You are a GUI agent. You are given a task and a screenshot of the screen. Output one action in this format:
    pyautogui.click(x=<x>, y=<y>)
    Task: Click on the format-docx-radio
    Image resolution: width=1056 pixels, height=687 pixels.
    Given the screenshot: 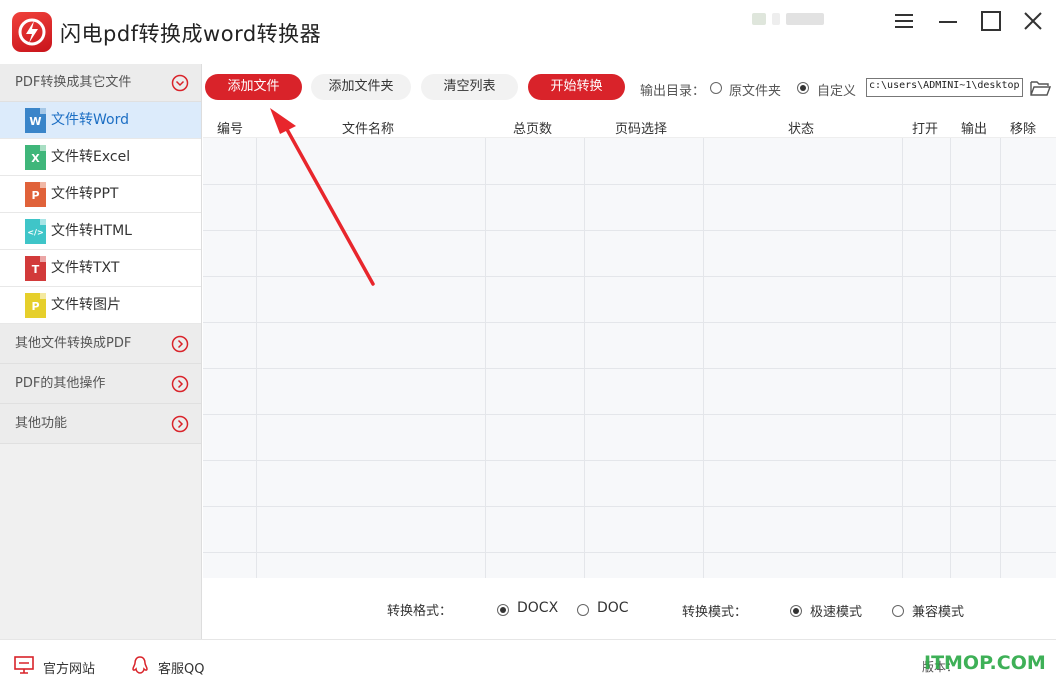 What is the action you would take?
    pyautogui.click(x=503, y=610)
    